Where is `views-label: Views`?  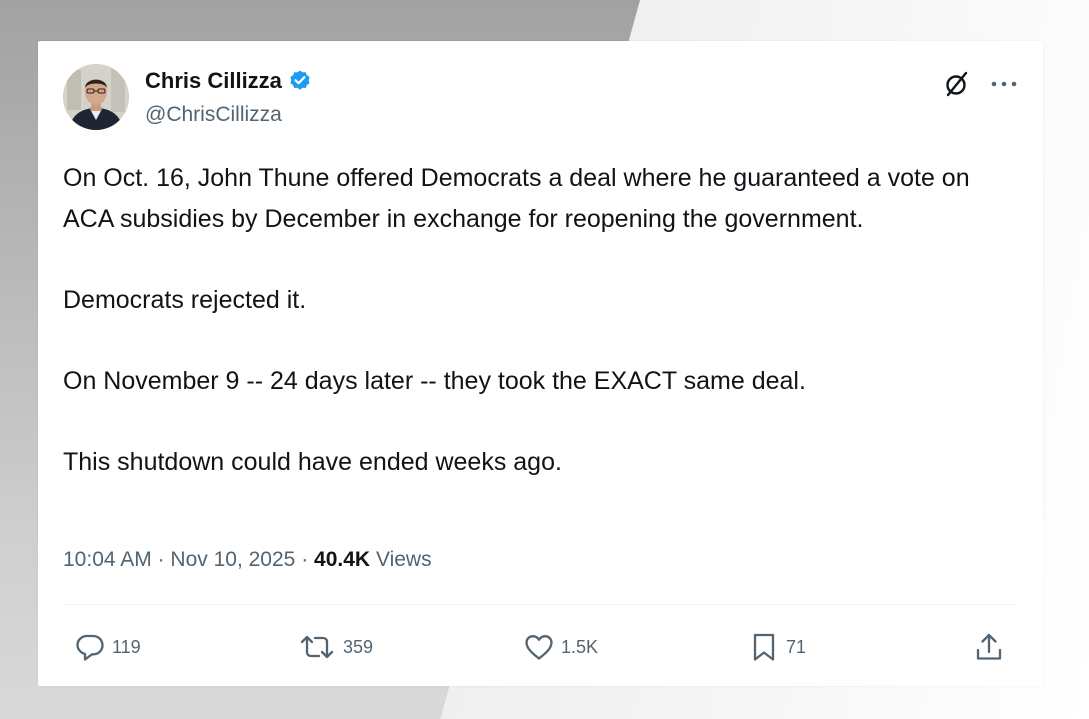 views-label: Views is located at coordinates (403, 559).